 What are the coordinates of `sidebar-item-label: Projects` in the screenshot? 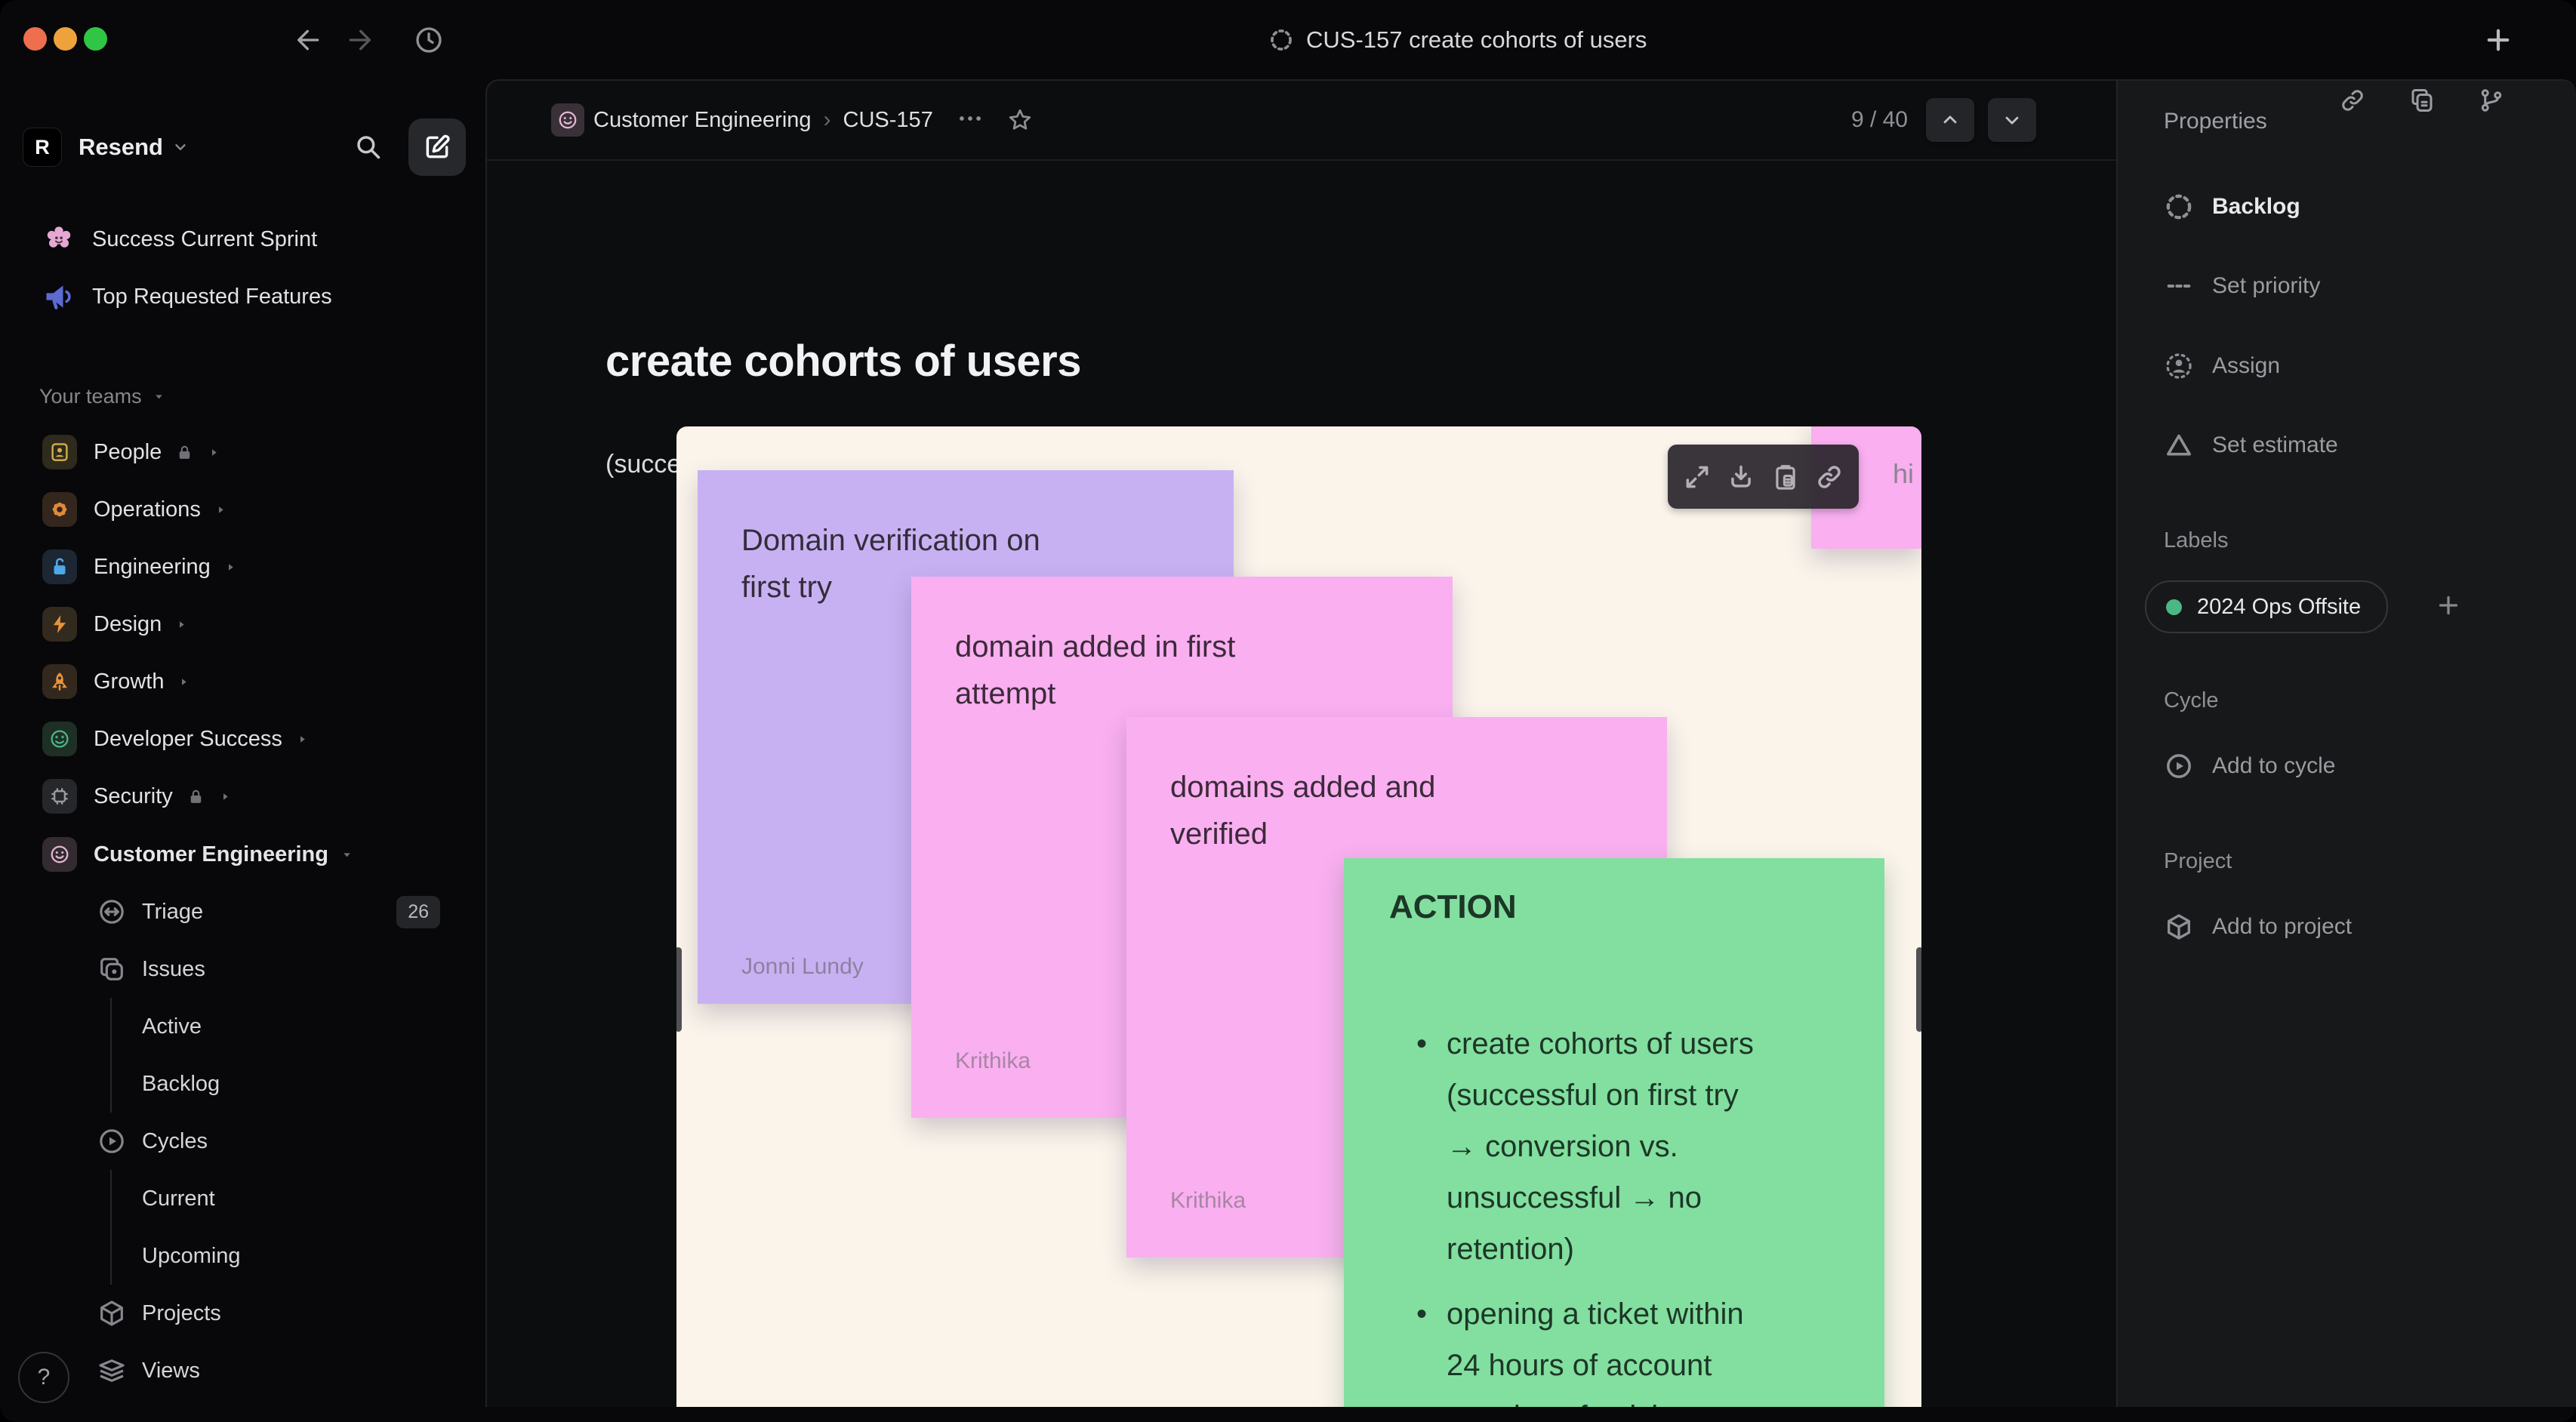 It's located at (181, 1313).